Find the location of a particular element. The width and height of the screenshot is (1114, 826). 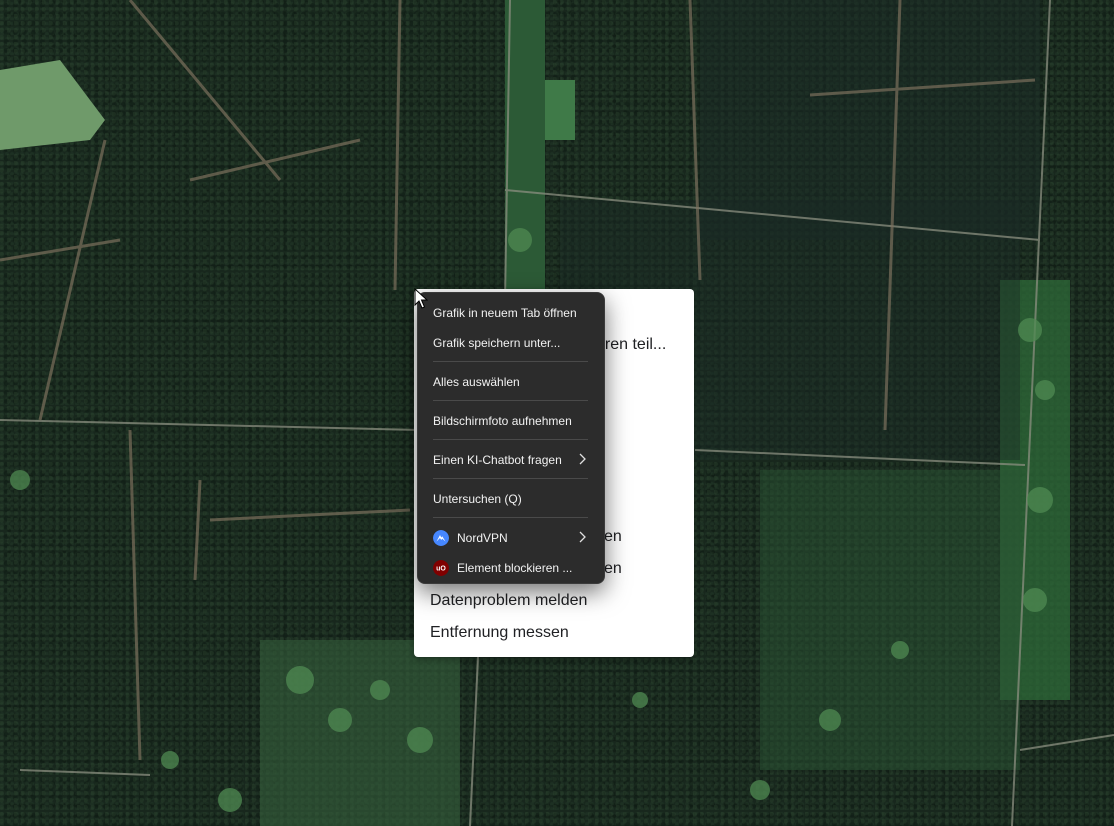

maps-menu-item-report-data-problem: Datenproblem melden is located at coordinates (508, 601).